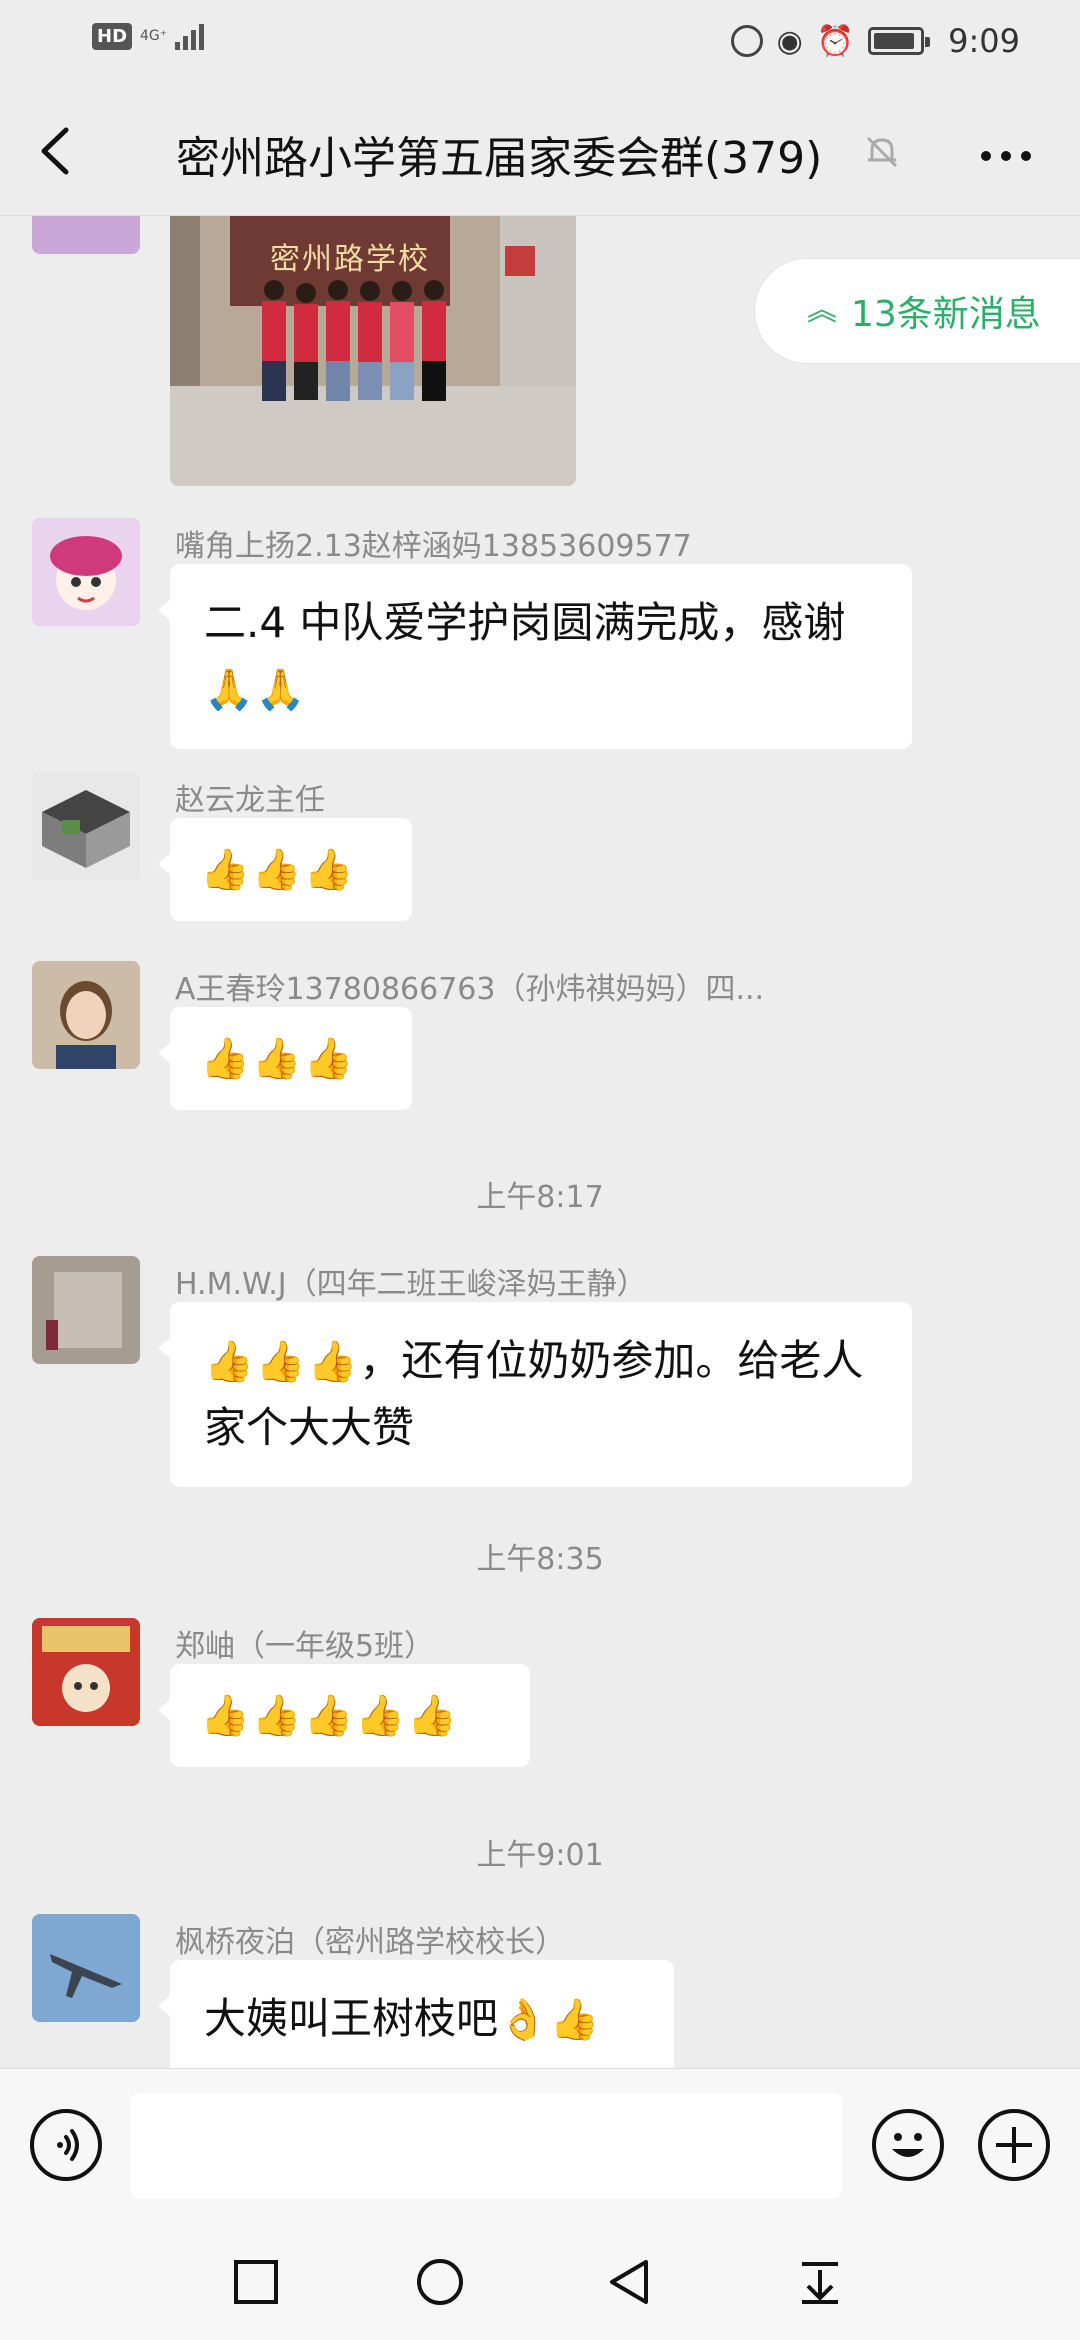  What do you see at coordinates (882, 152) in the screenshot?
I see `mute-bell-icon` at bounding box center [882, 152].